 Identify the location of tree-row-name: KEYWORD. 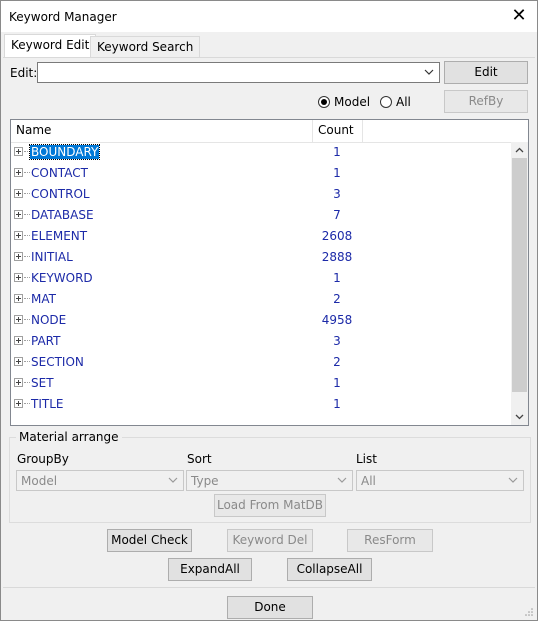
(62, 278).